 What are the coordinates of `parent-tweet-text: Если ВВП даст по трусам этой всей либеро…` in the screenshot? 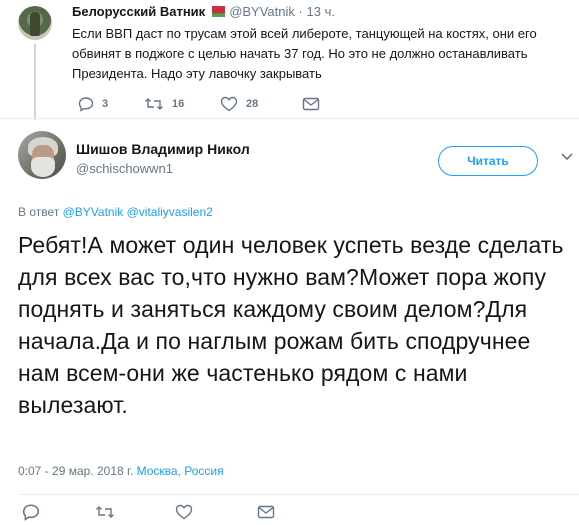 It's located at (304, 53).